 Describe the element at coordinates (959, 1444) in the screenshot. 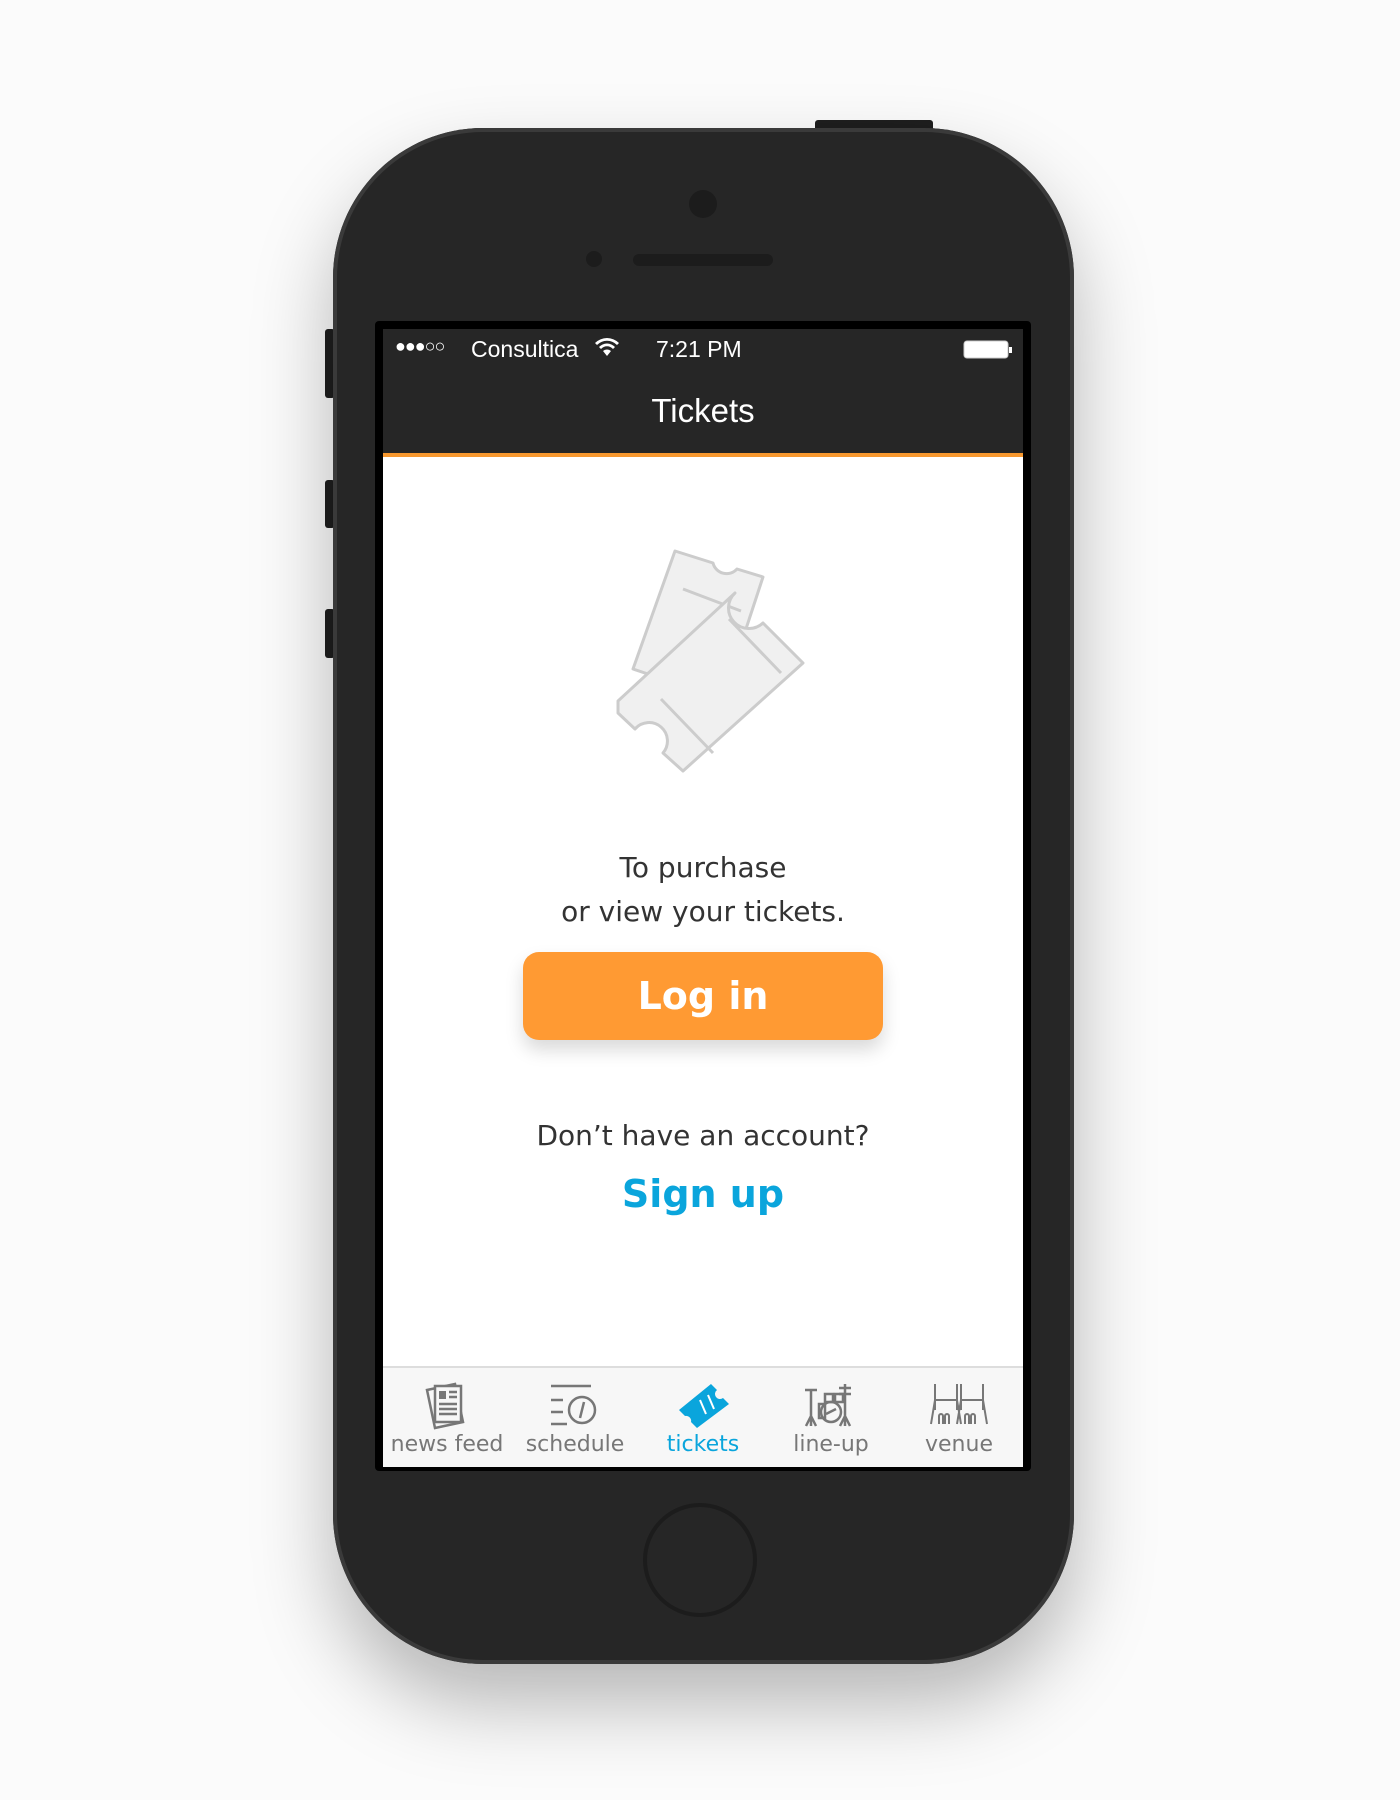

I see `tab-label: venue` at that location.